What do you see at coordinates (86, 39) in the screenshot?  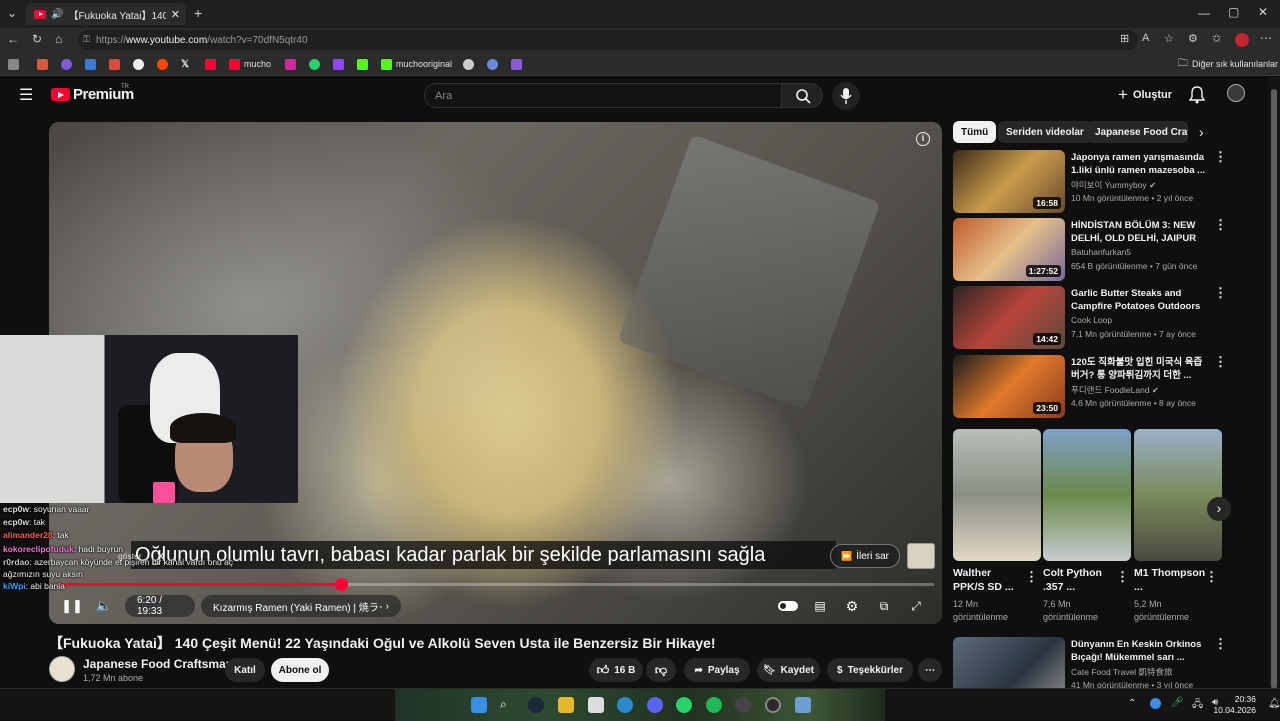 I see `site-info-icon: ⚿` at bounding box center [86, 39].